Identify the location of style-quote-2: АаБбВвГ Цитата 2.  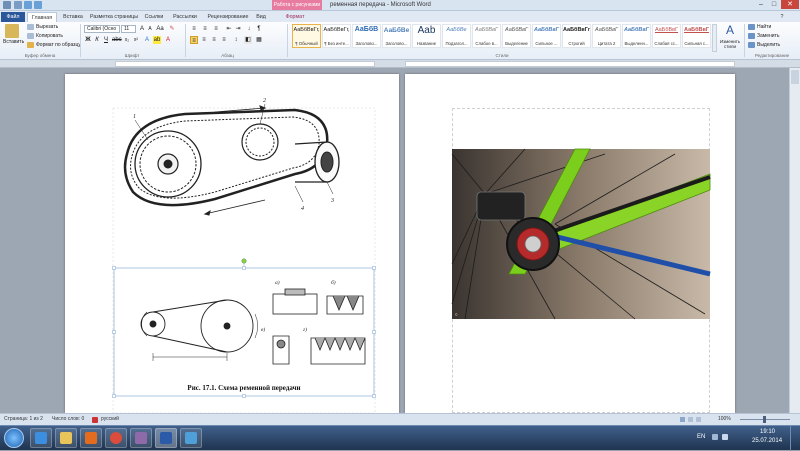
(606, 36).